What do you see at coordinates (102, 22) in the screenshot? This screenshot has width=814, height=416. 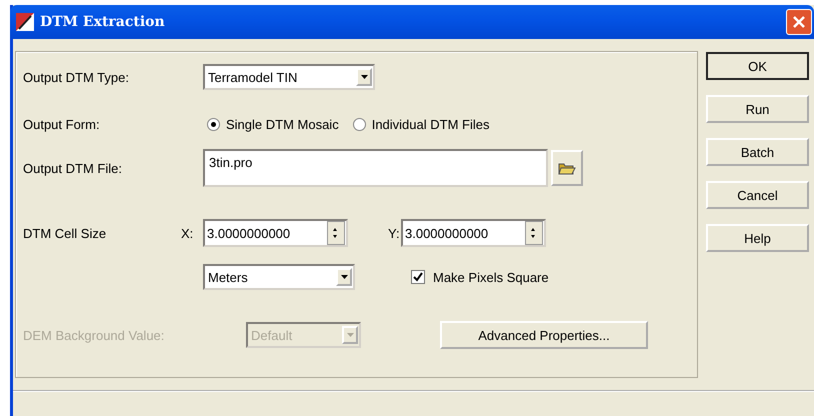 I see `window-title: DTM Extraction` at bounding box center [102, 22].